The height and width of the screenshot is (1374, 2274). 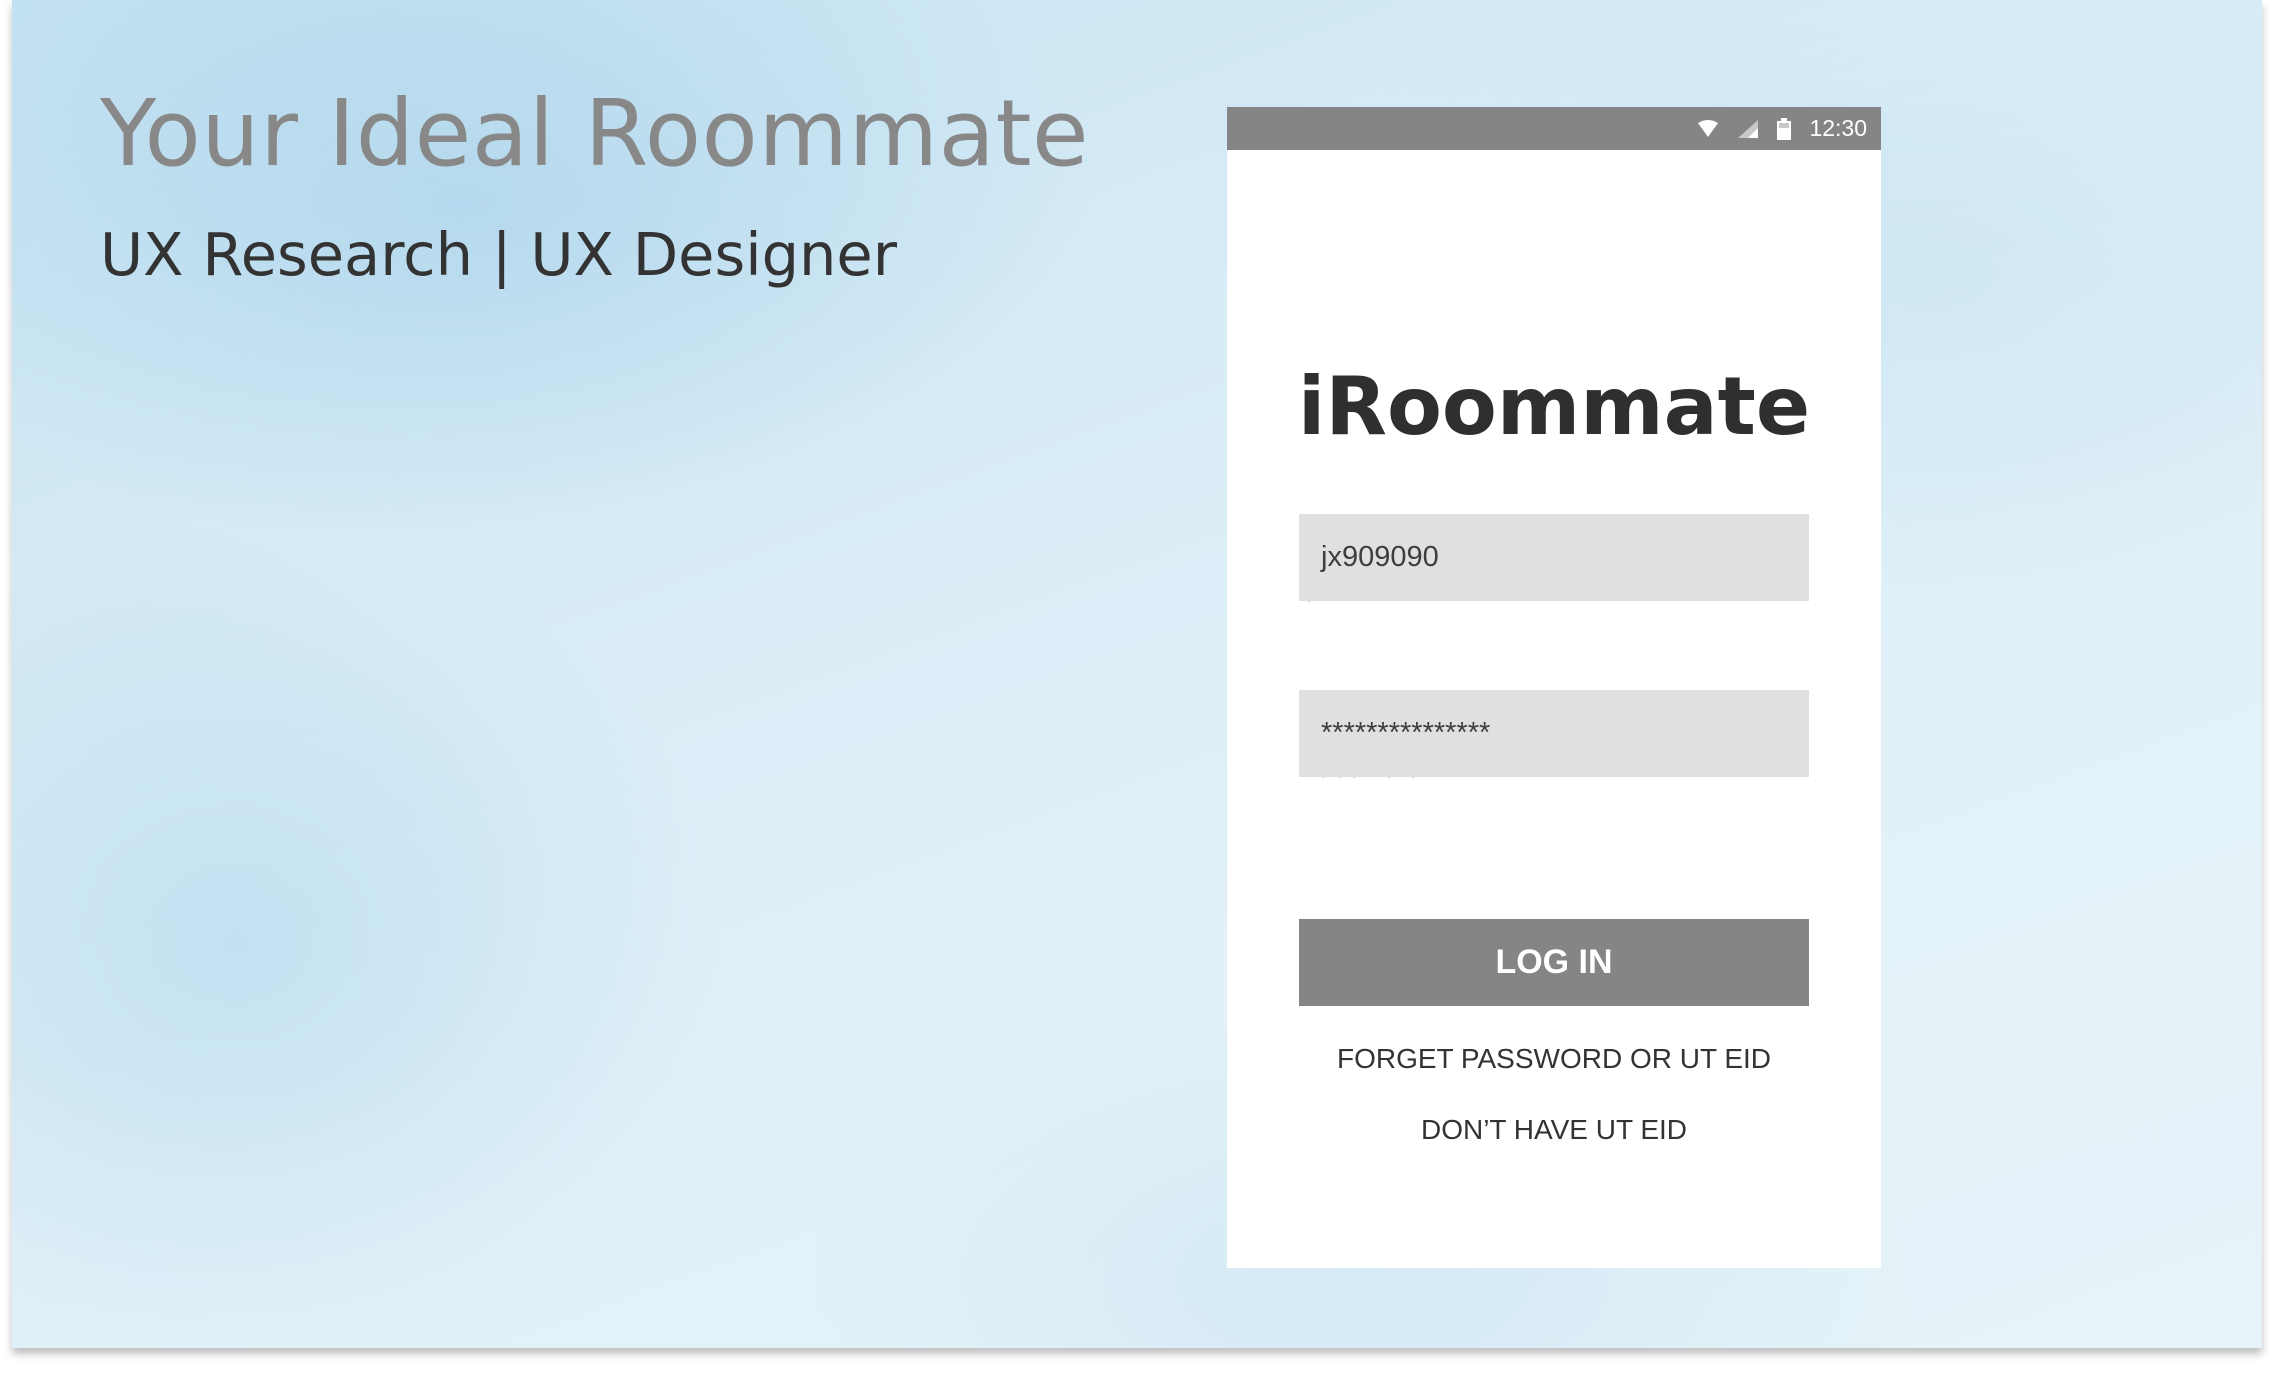 I want to click on wifi-icon, so click(x=1708, y=128).